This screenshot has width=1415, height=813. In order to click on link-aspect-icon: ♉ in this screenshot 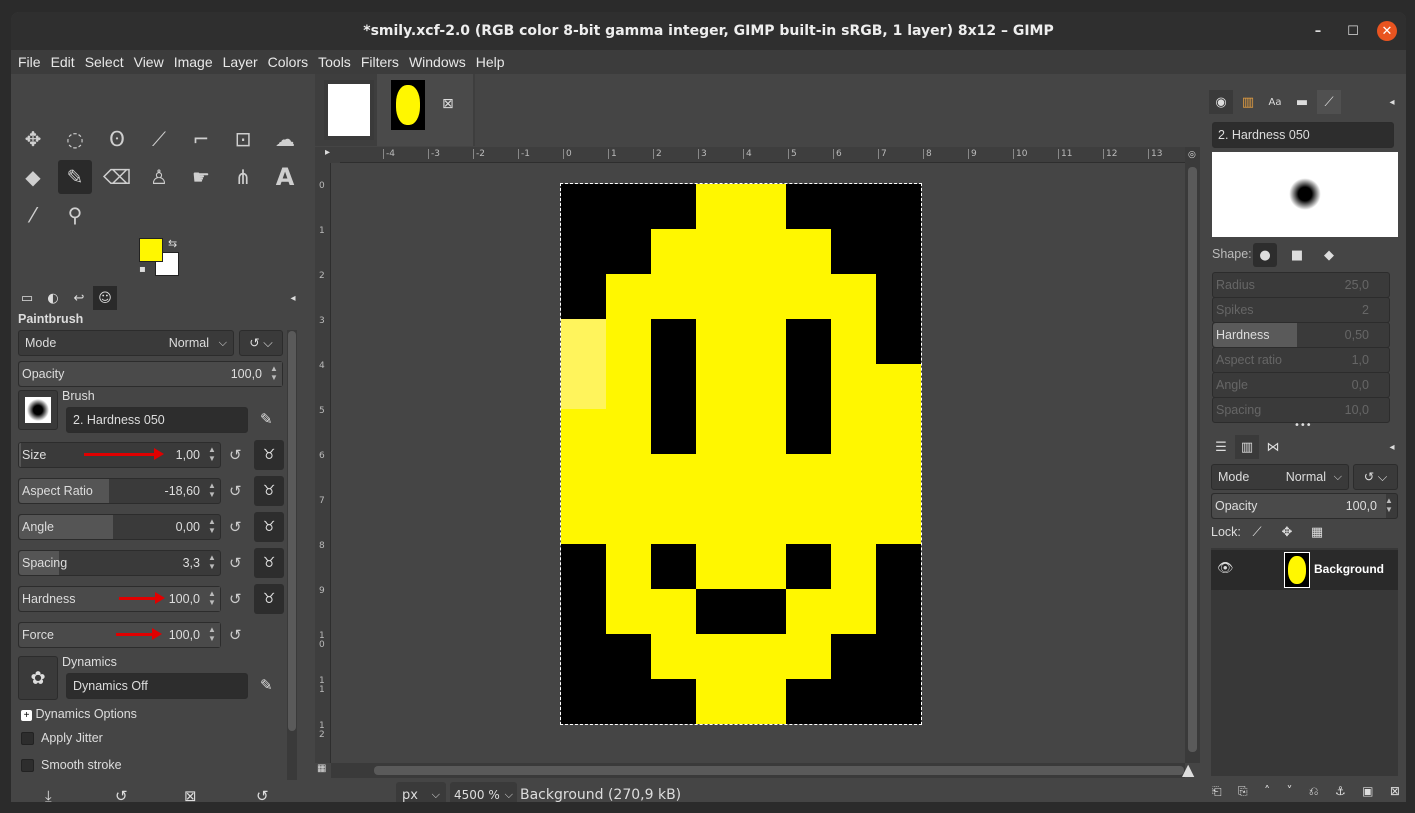, I will do `click(269, 491)`.